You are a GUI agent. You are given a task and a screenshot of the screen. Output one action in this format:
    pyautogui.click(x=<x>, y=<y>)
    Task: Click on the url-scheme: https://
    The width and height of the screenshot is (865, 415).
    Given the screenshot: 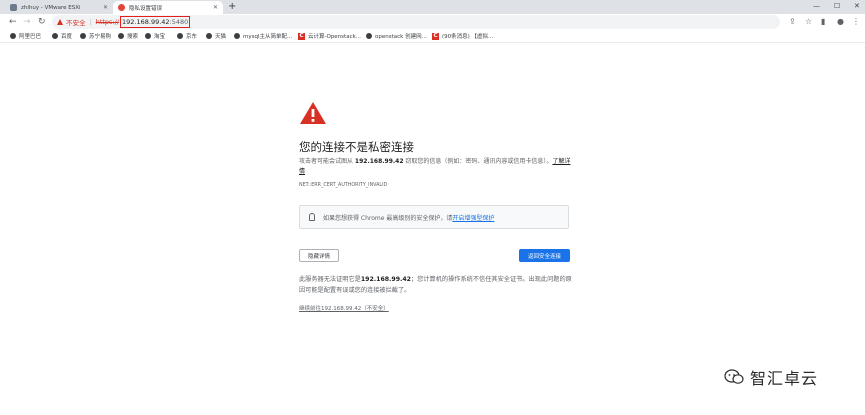 What is the action you would take?
    pyautogui.click(x=107, y=22)
    